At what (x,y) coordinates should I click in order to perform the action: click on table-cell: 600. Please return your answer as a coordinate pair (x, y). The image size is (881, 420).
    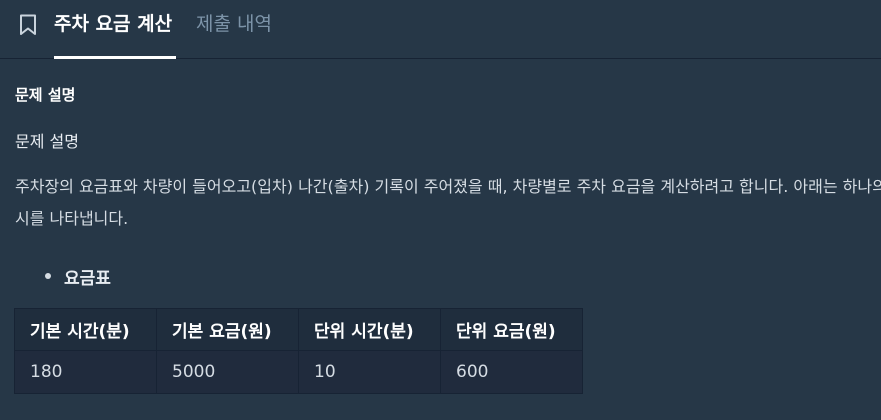
    Looking at the image, I should click on (511, 372).